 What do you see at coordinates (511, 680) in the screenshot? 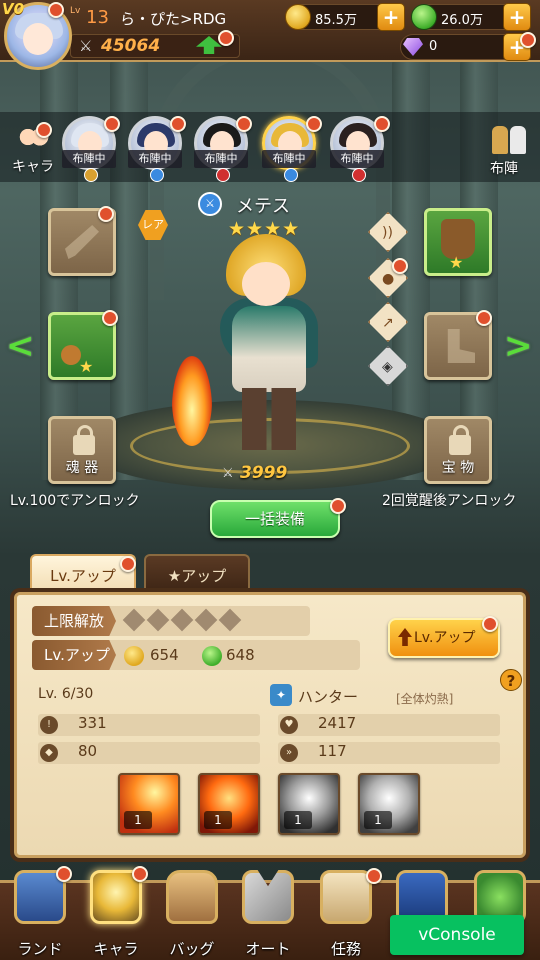
I see `help-button: ?` at bounding box center [511, 680].